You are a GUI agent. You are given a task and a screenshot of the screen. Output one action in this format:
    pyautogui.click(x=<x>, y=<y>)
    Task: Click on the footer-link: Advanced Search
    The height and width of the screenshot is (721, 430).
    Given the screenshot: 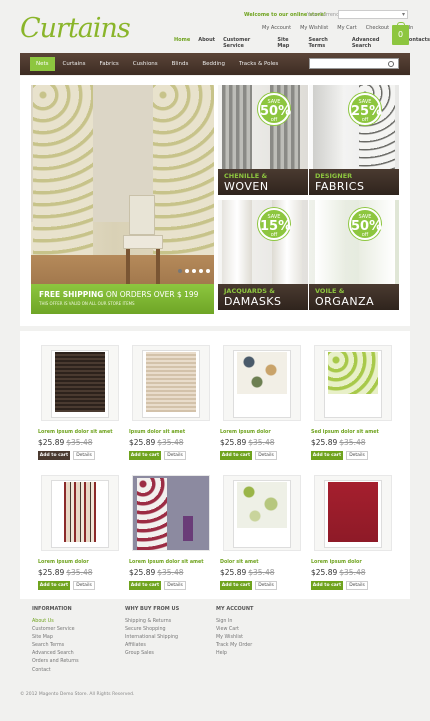 What is the action you would take?
    pyautogui.click(x=55, y=654)
    